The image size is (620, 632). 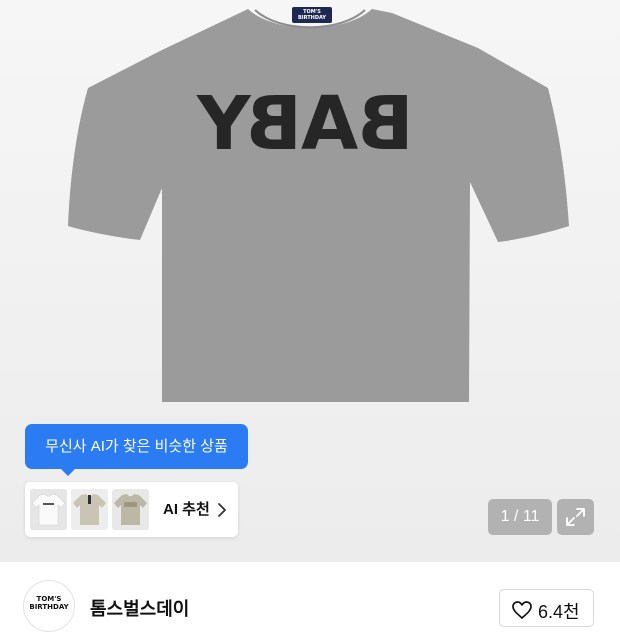 I want to click on image-pager: 1 / 11, so click(x=520, y=517).